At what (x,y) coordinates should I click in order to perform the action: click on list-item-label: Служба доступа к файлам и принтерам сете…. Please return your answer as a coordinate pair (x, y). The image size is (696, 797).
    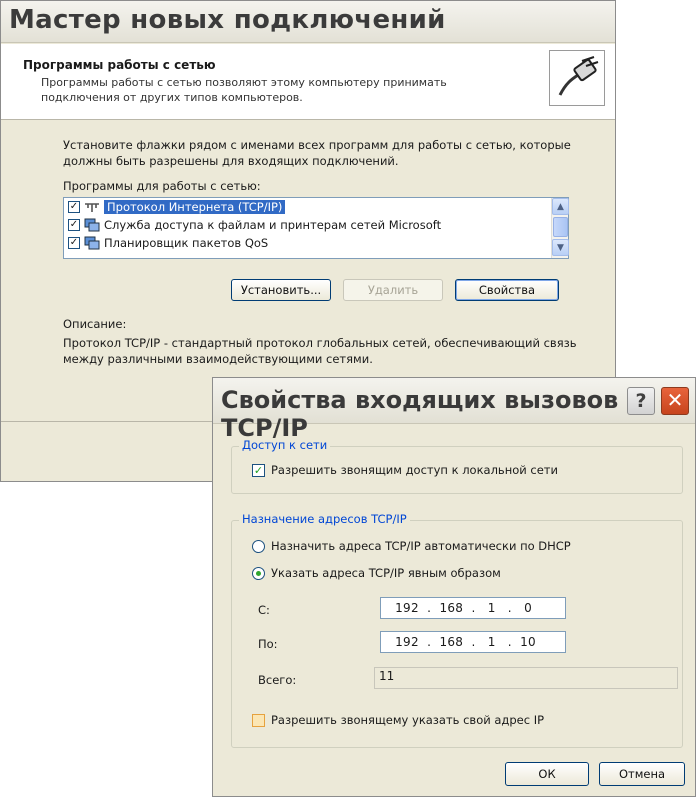
    Looking at the image, I should click on (273, 225).